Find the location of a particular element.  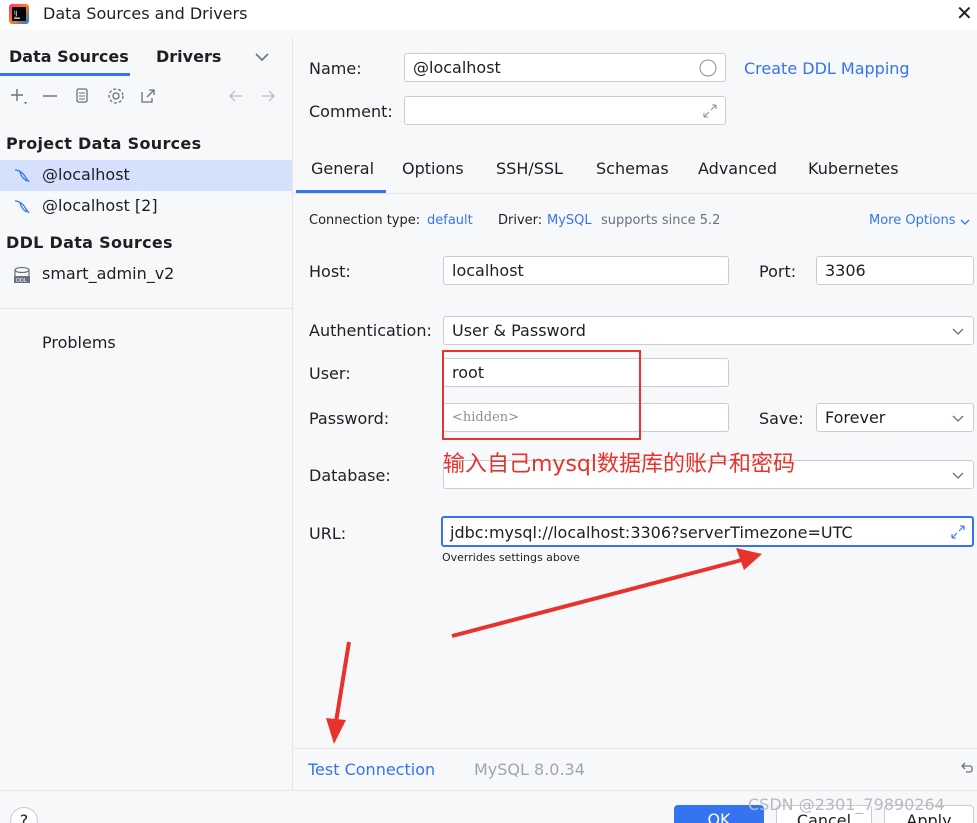

dialog-footer: ? OK Cancel Apply CSDN @2301_79890264 is located at coordinates (488, 806).